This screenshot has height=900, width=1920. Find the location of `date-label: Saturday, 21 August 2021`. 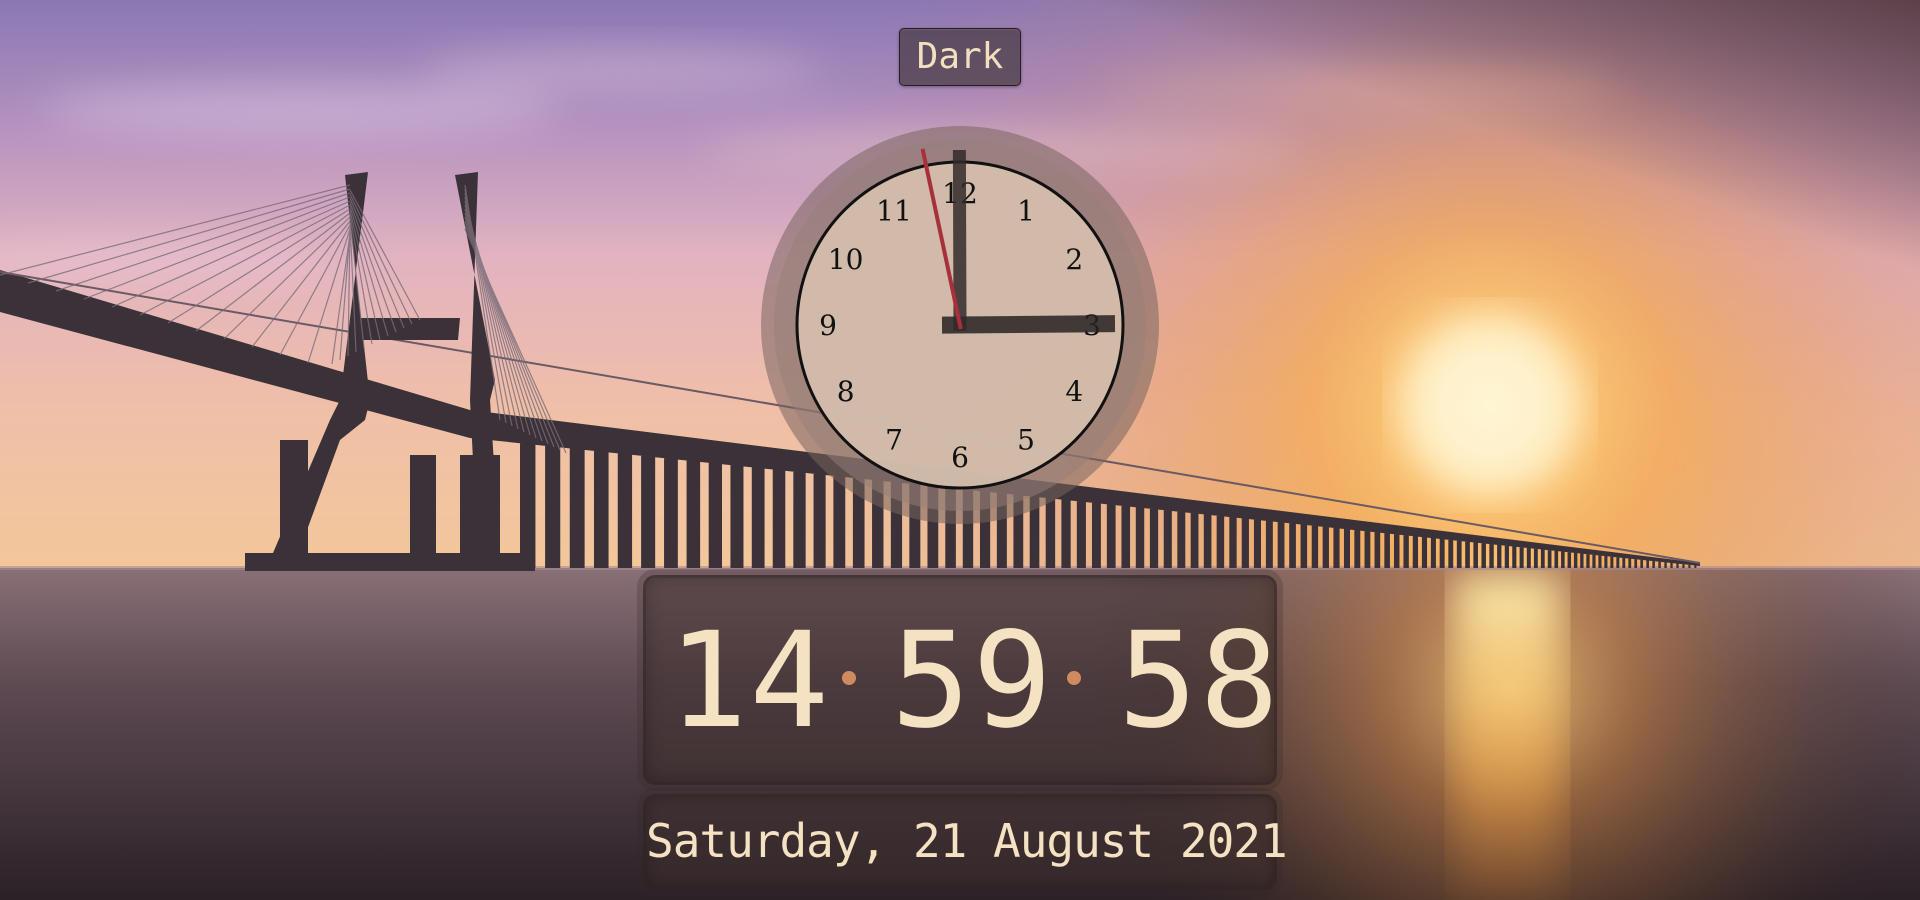

date-label: Saturday, 21 August 2021 is located at coordinates (967, 841).